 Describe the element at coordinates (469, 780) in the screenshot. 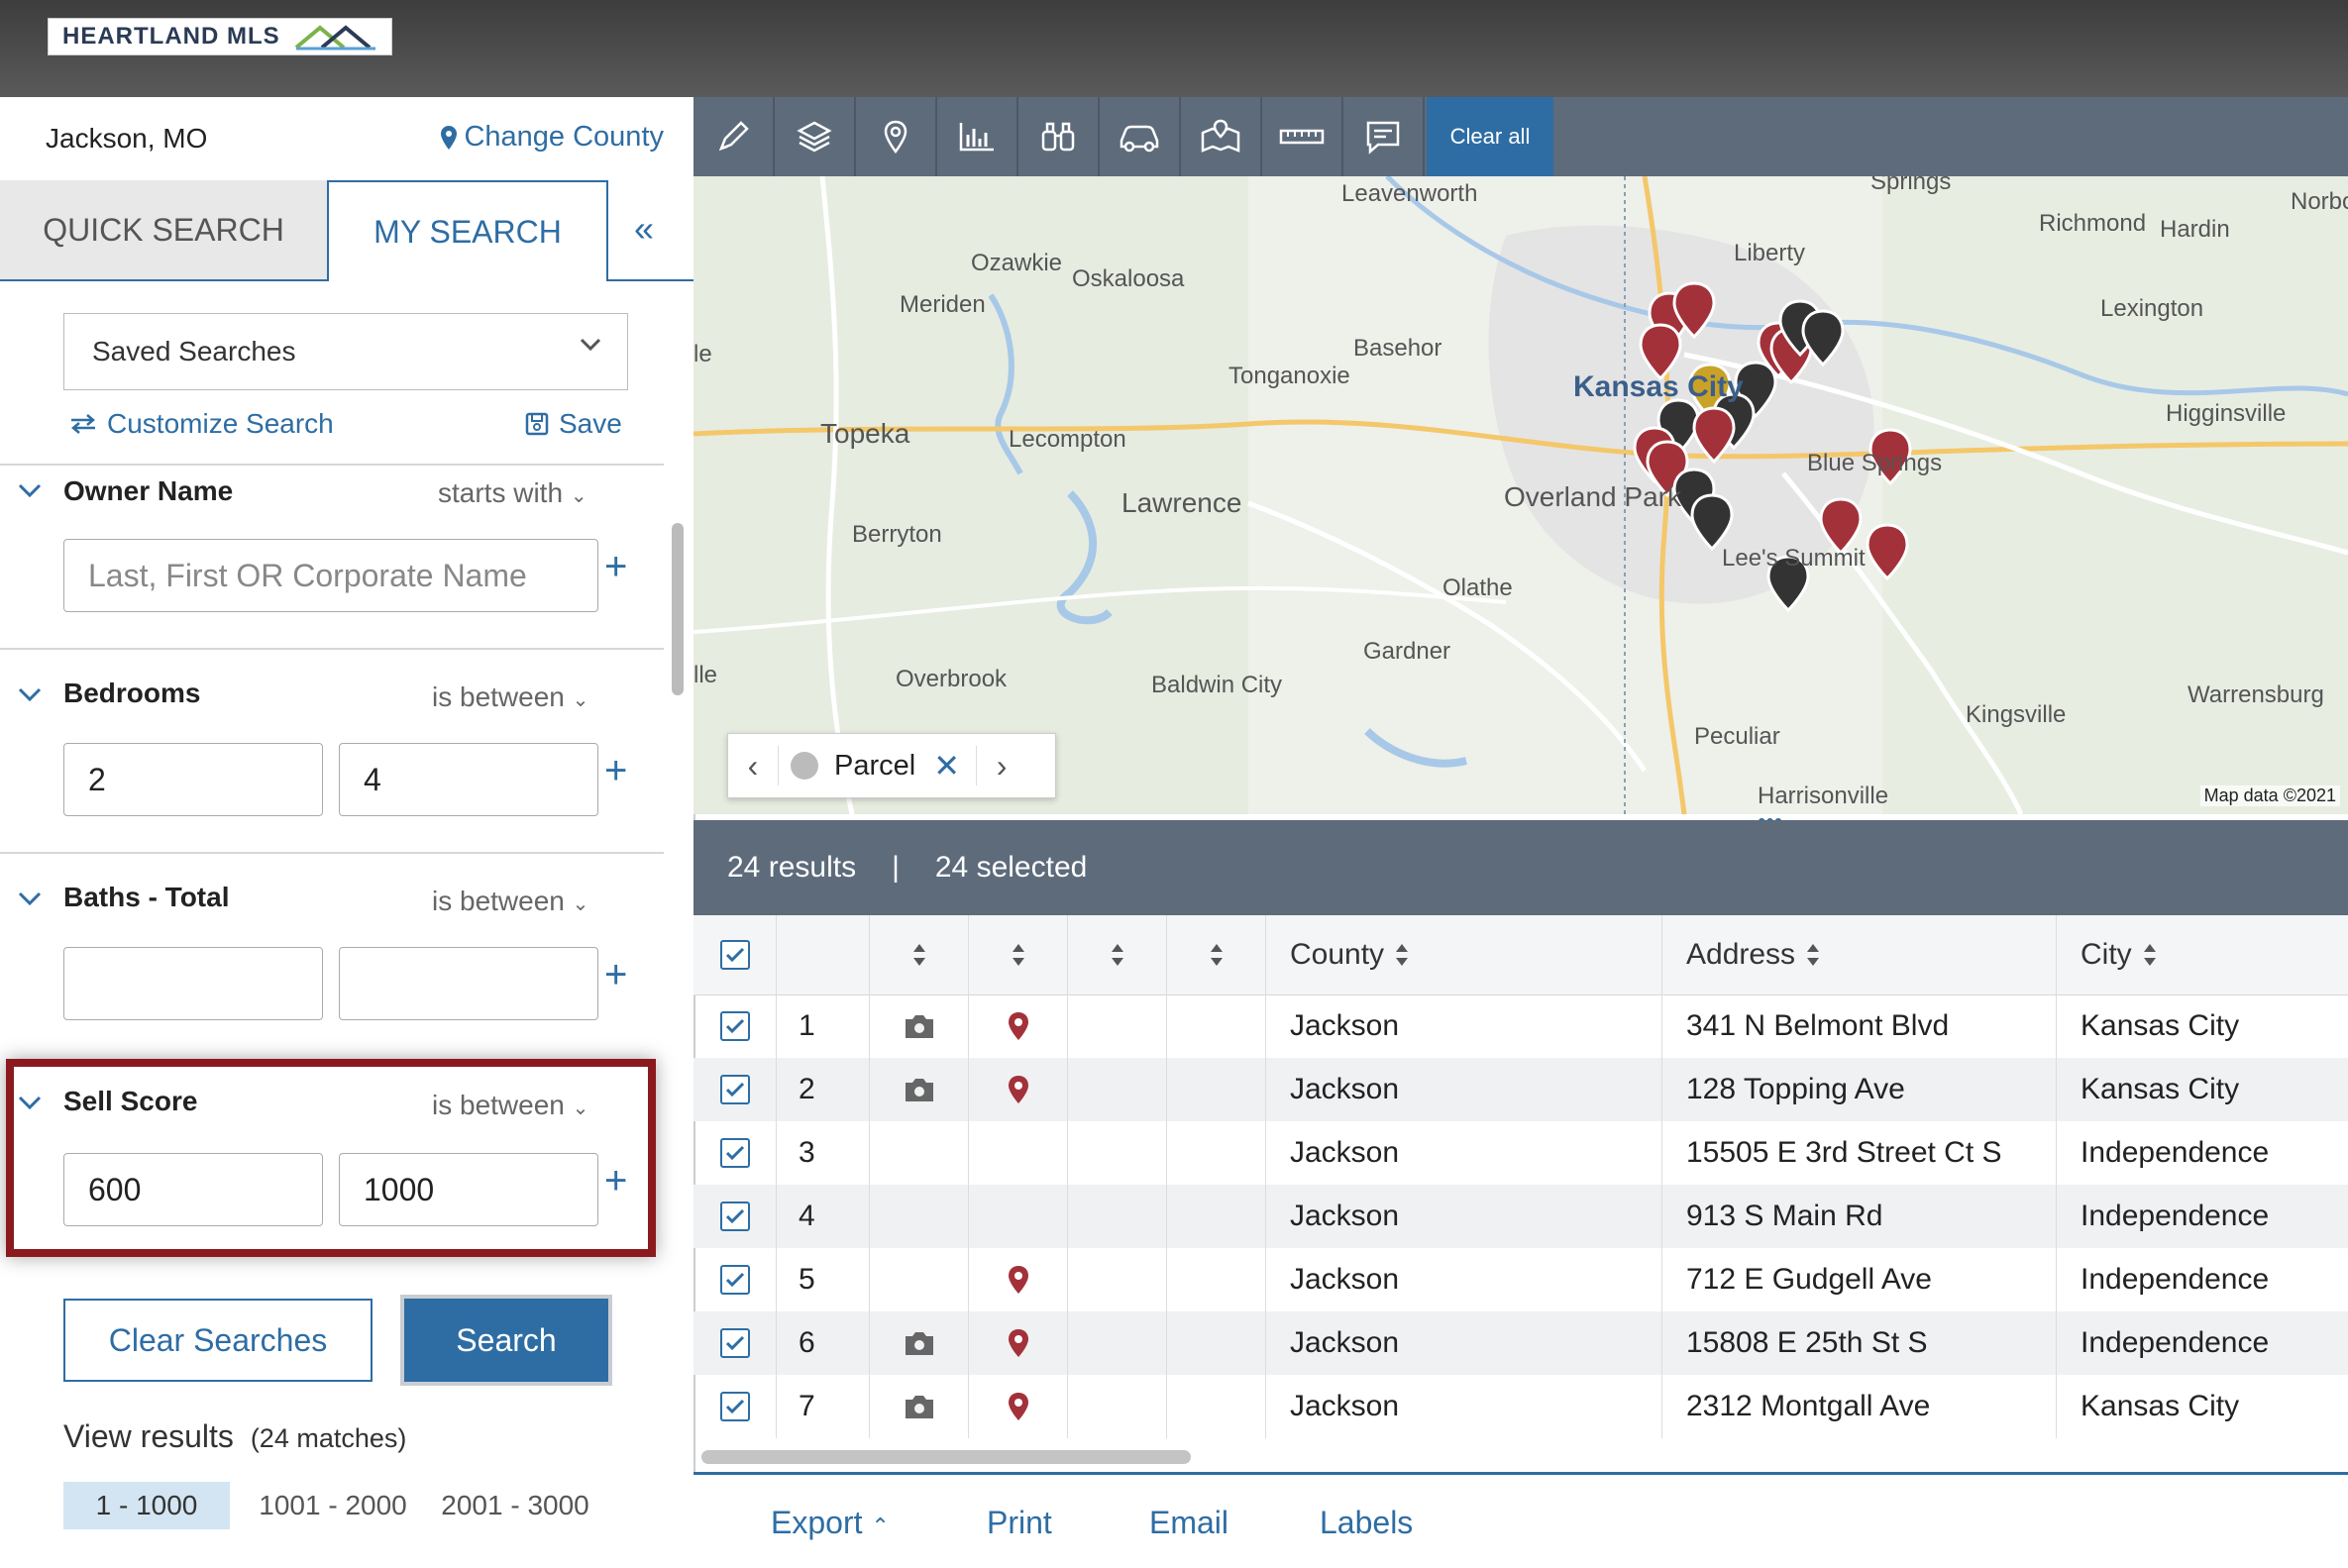

I see `bedrooms-max-input: 4` at that location.